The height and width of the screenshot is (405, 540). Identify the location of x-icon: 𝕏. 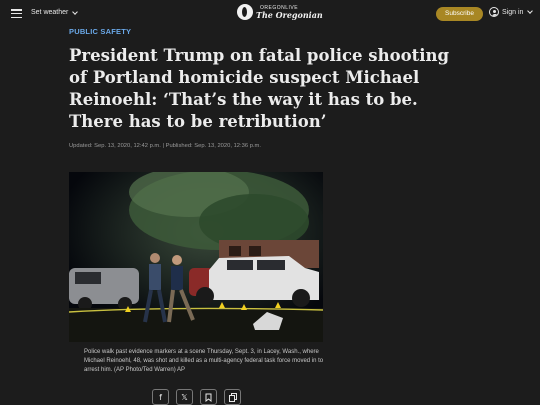
(184, 397).